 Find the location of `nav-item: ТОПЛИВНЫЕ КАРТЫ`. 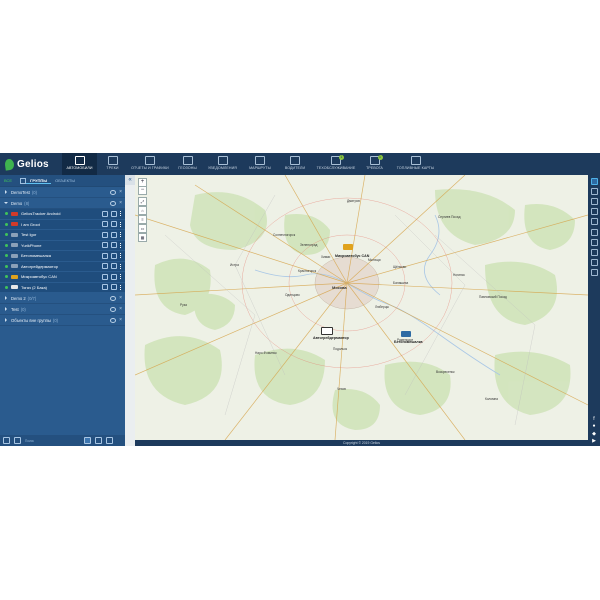

nav-item: ТОПЛИВНЫЕ КАРТЫ is located at coordinates (415, 164).